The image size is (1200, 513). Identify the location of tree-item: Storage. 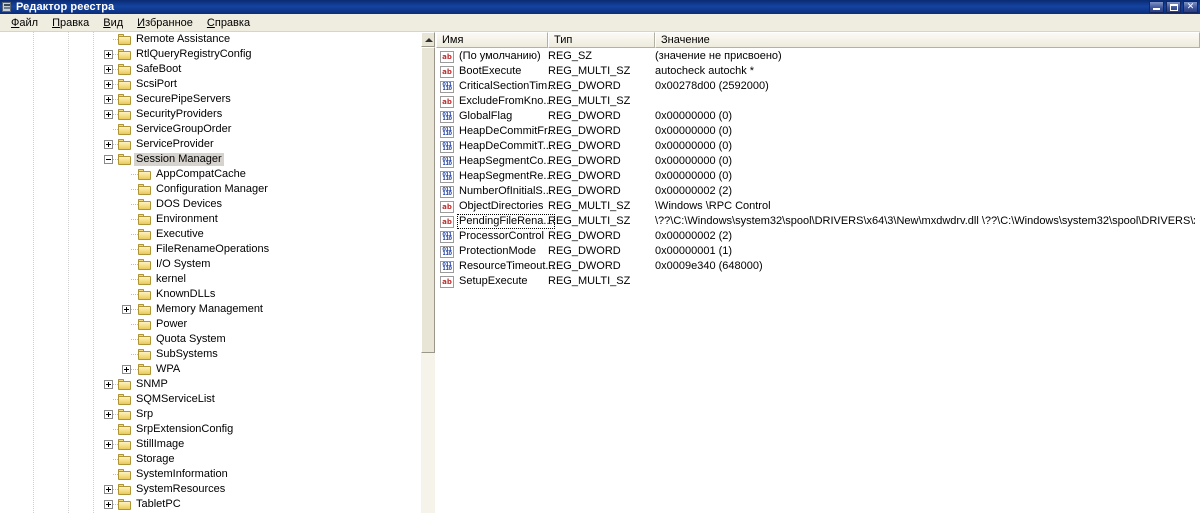
(210, 459).